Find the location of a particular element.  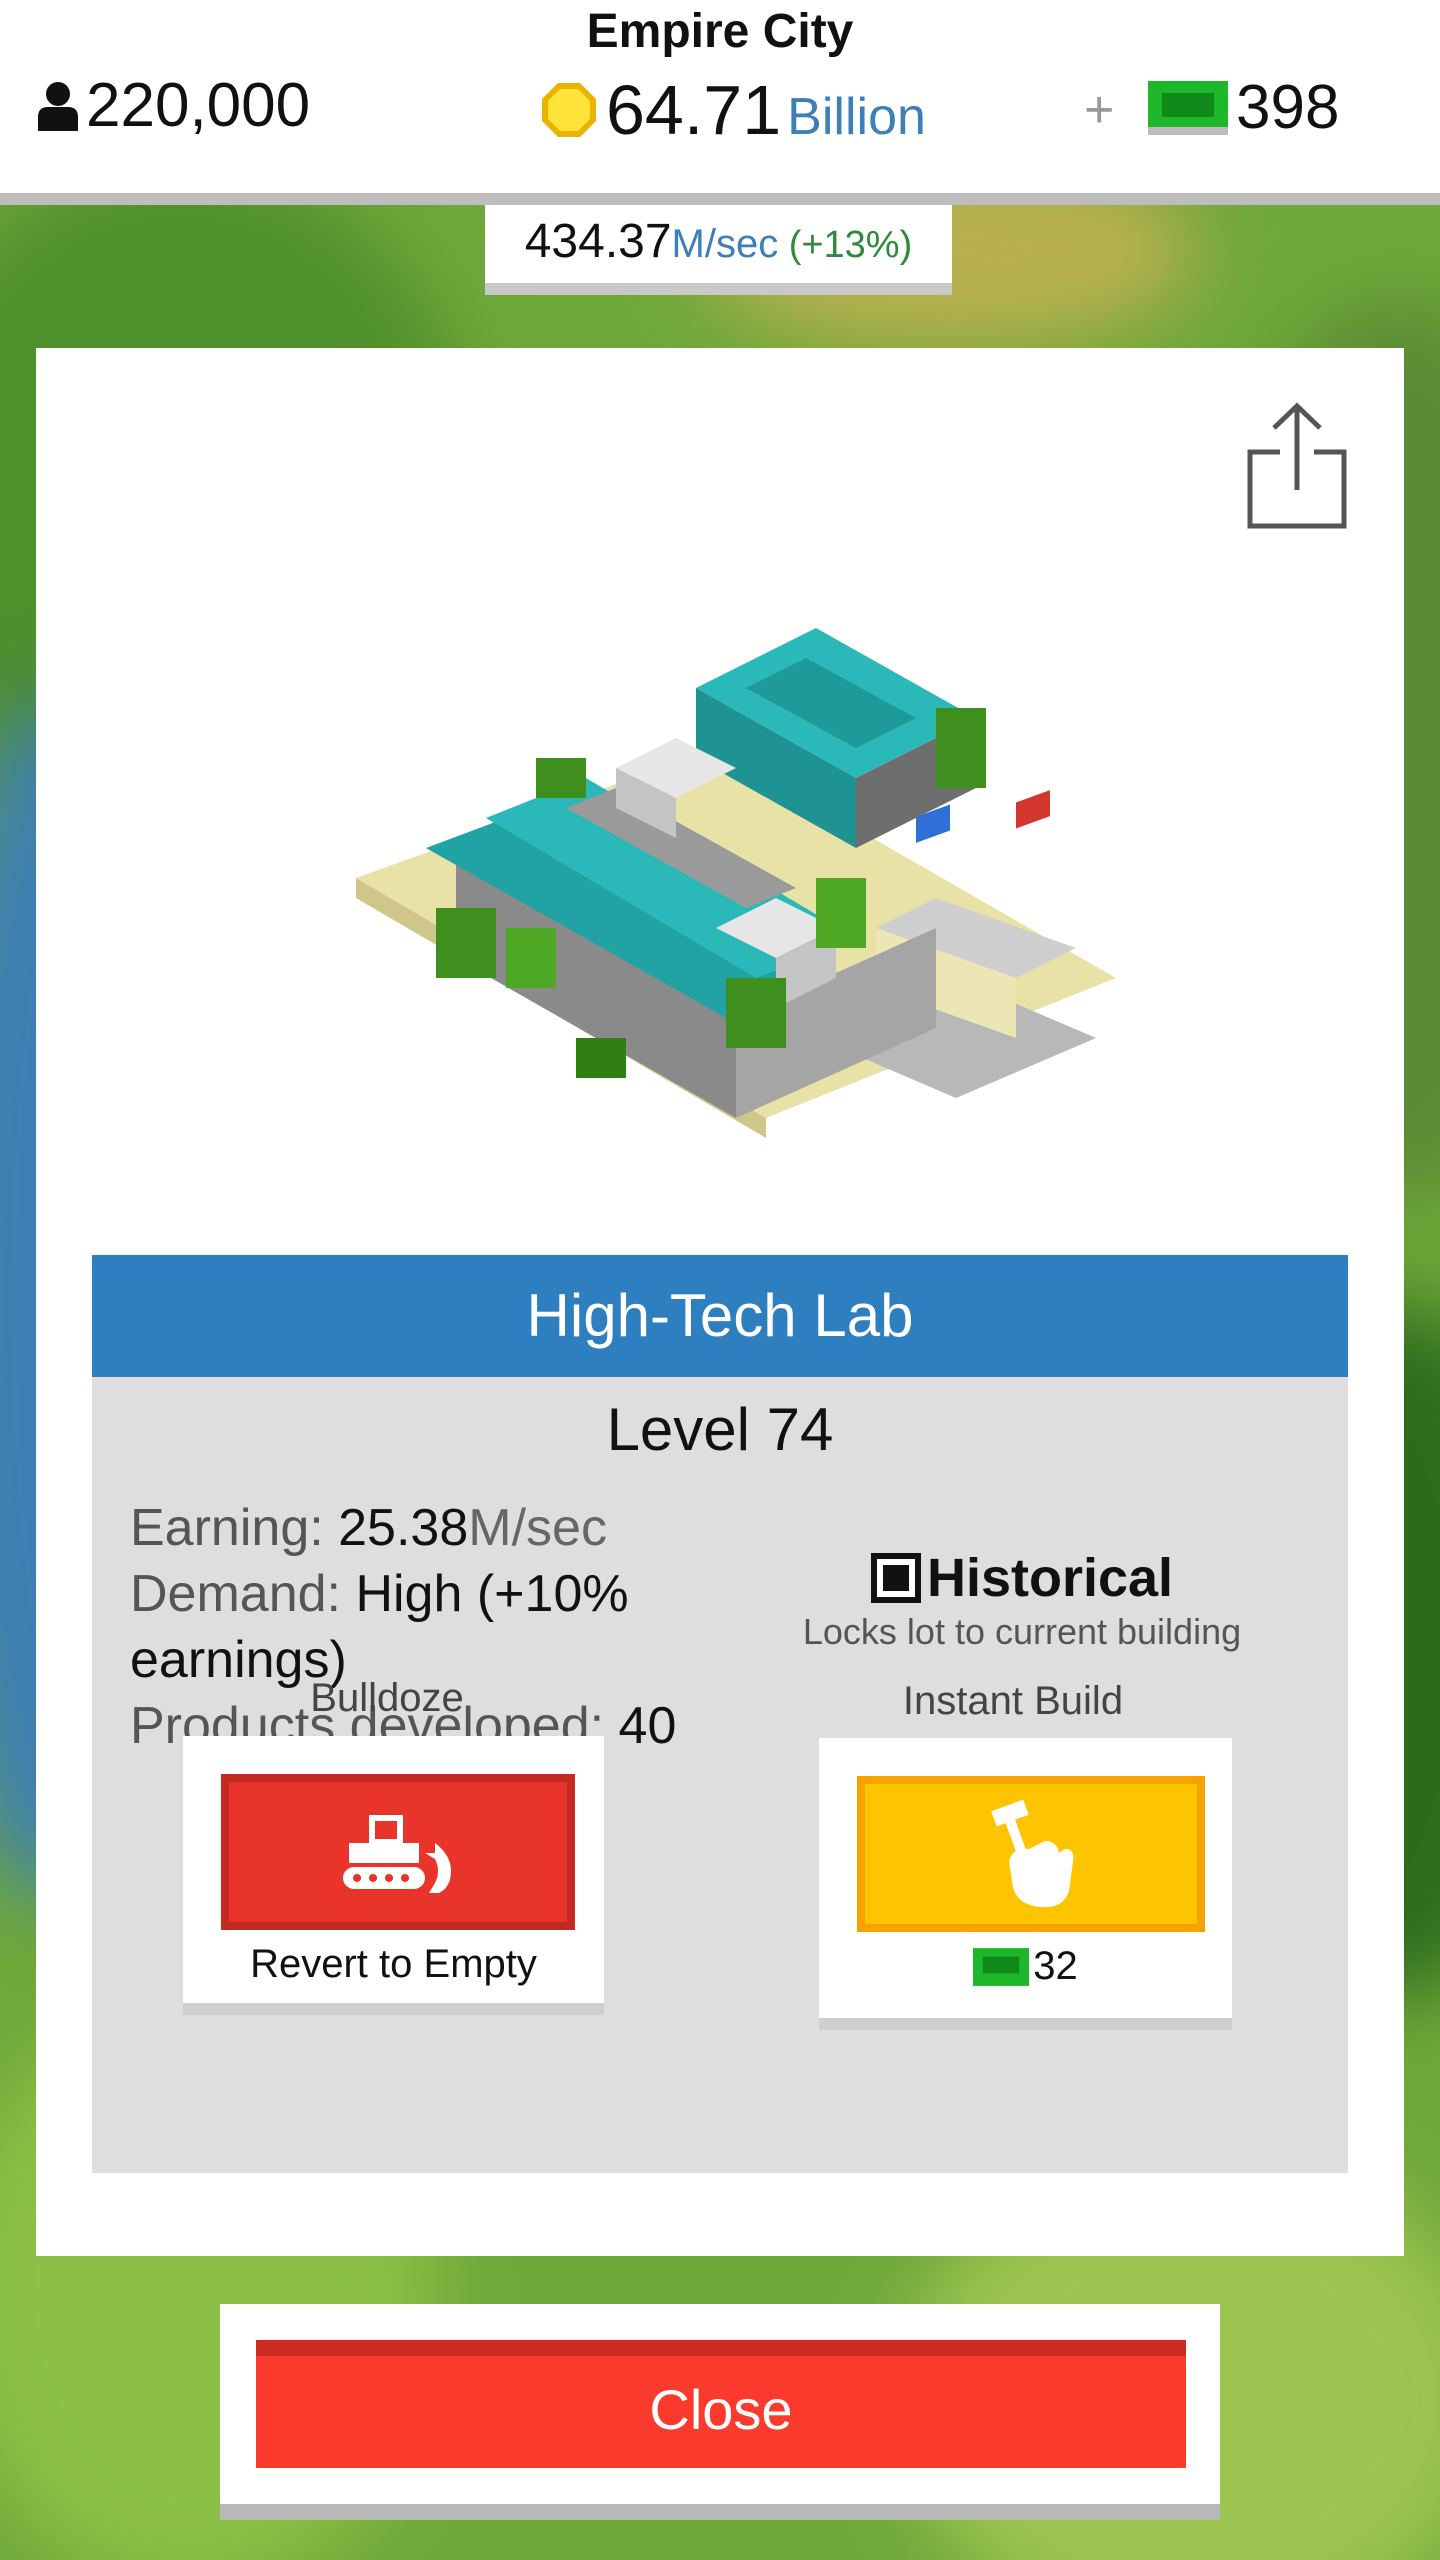

bulldozer-icon is located at coordinates (397, 1854).